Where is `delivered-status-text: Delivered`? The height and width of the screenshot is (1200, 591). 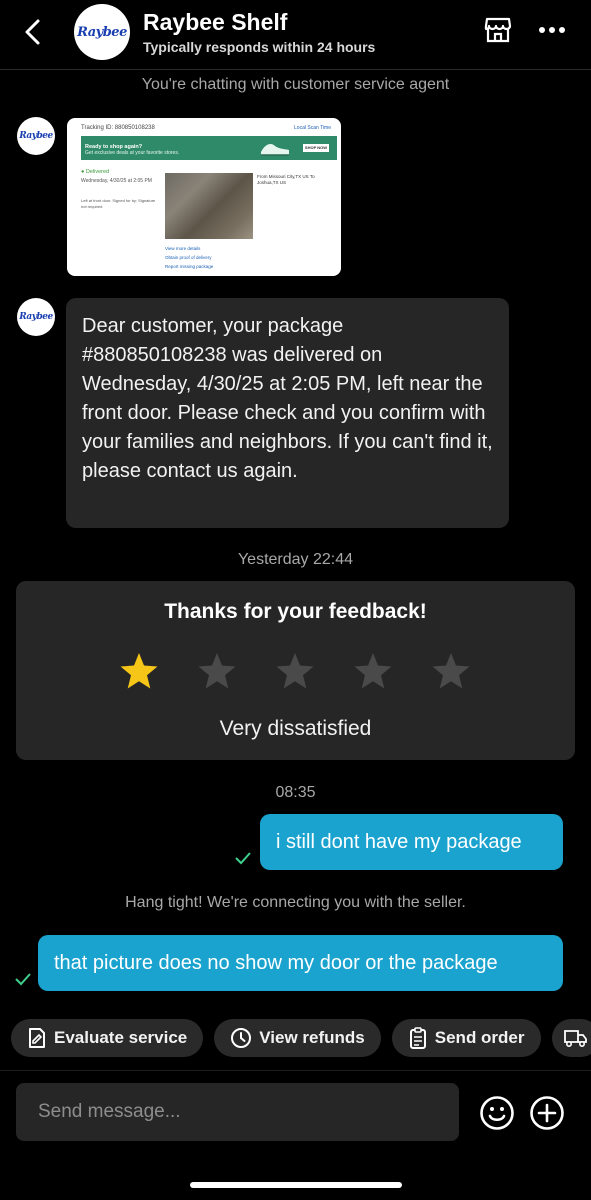
delivered-status-text: Delivered is located at coordinates (97, 172).